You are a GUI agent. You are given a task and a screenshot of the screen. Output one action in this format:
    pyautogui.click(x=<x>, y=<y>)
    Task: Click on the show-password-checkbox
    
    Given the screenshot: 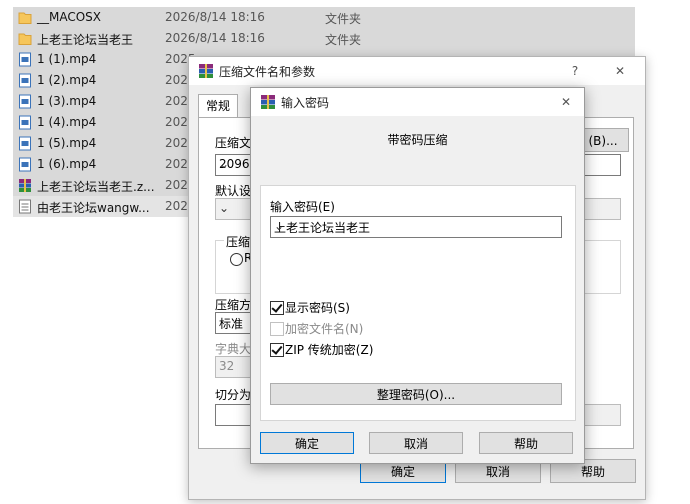 What is the action you would take?
    pyautogui.click(x=277, y=308)
    